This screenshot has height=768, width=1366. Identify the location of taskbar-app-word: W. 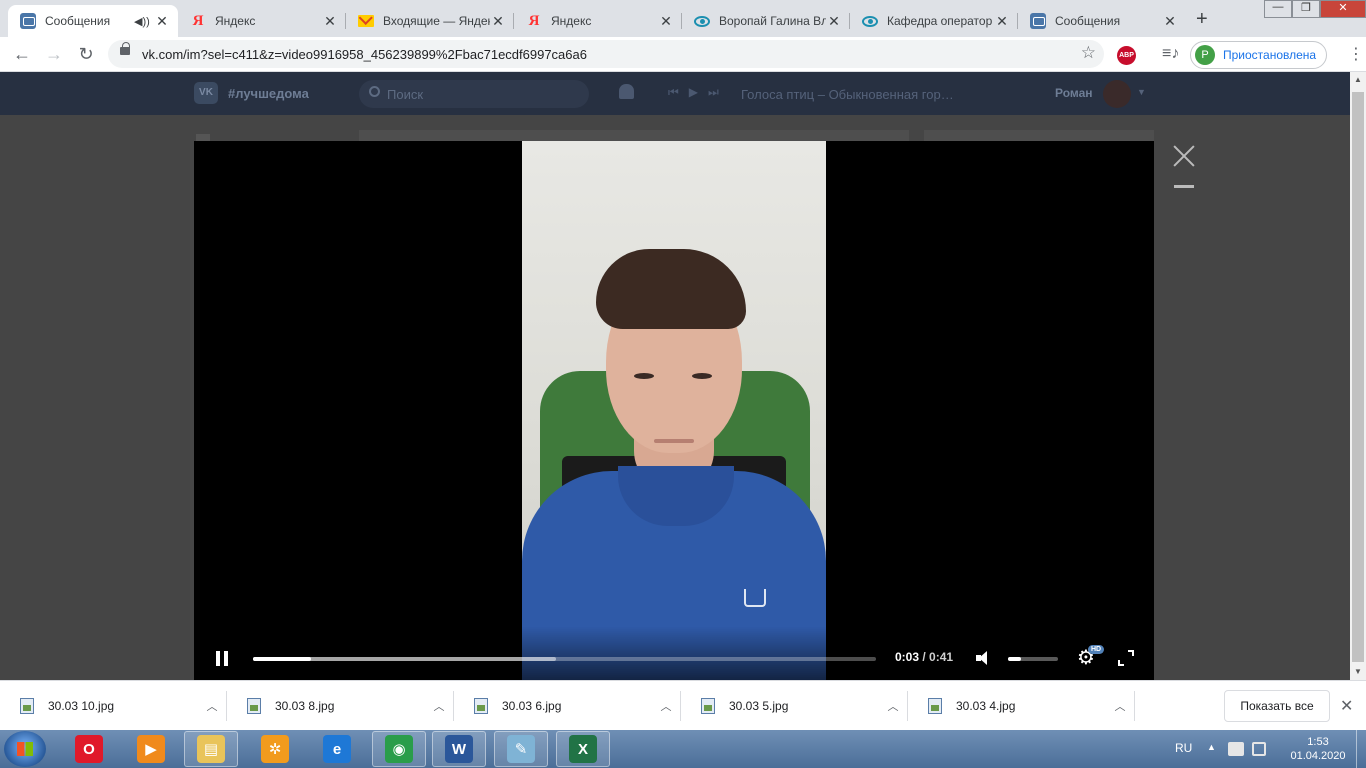
(459, 749).